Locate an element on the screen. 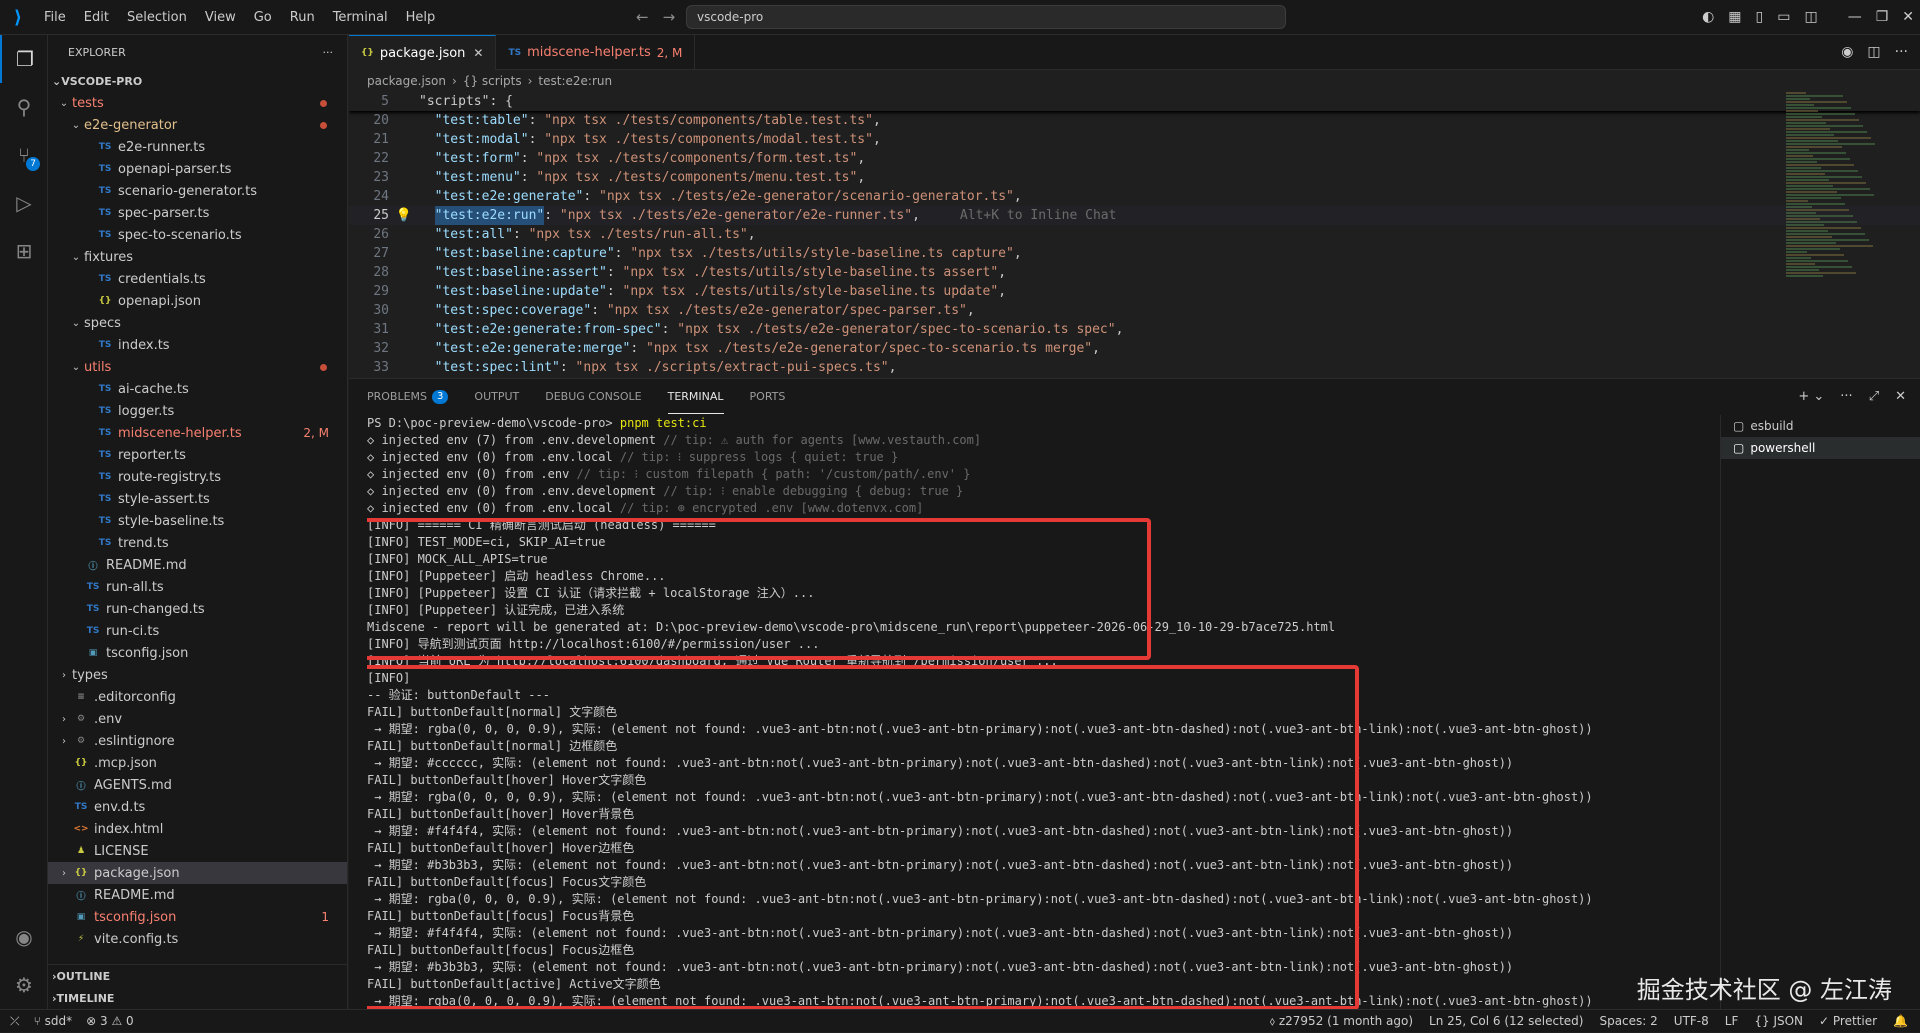 This screenshot has height=1033, width=1920. tree-item-env-d-ts: TS env.d.ts is located at coordinates (197, 807).